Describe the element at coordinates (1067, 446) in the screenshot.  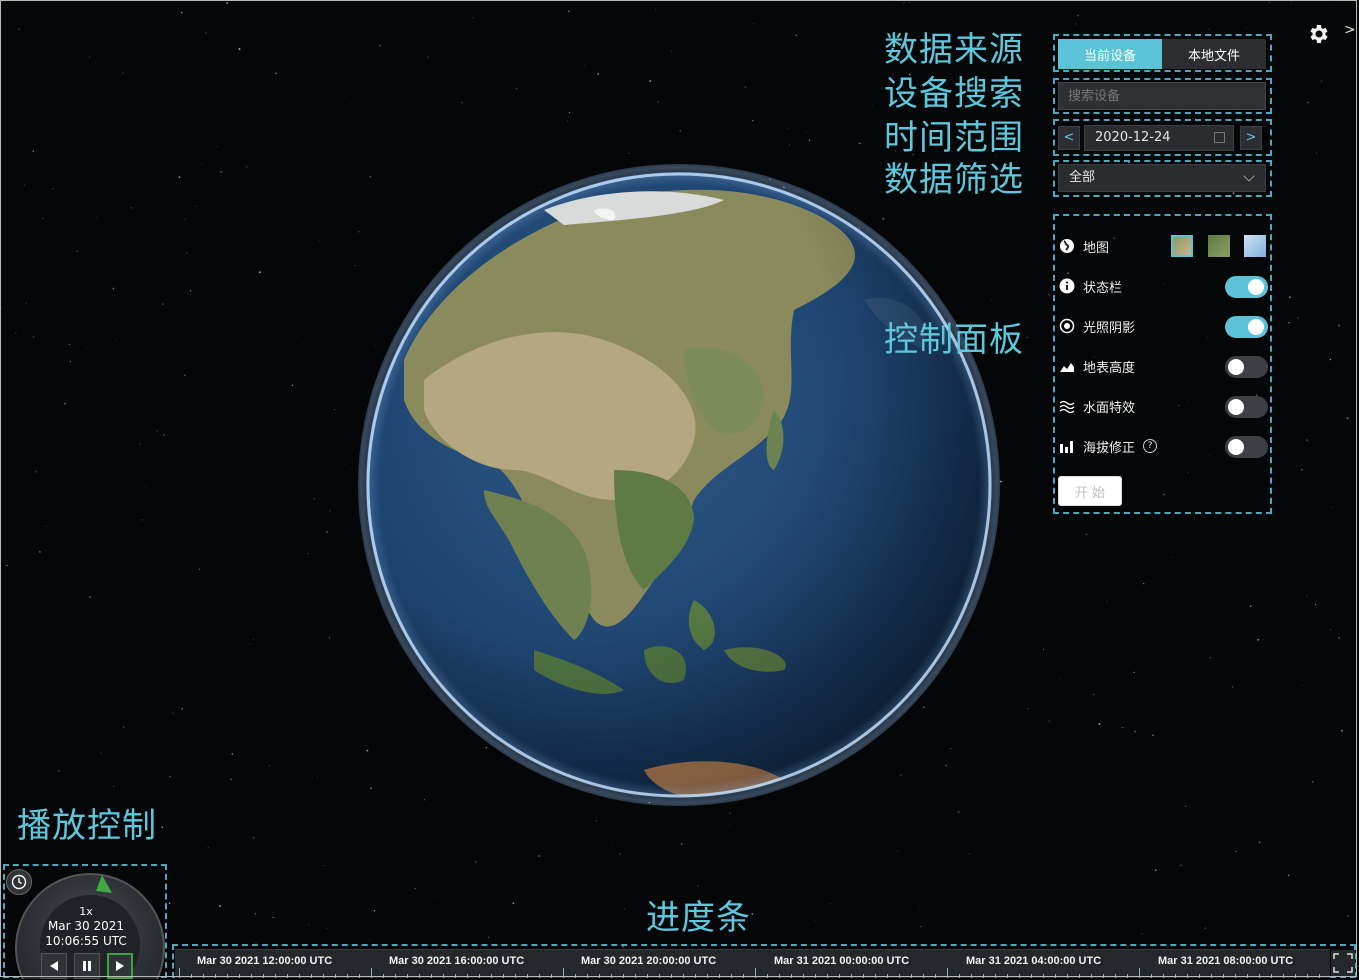
I see `chart-icon` at that location.